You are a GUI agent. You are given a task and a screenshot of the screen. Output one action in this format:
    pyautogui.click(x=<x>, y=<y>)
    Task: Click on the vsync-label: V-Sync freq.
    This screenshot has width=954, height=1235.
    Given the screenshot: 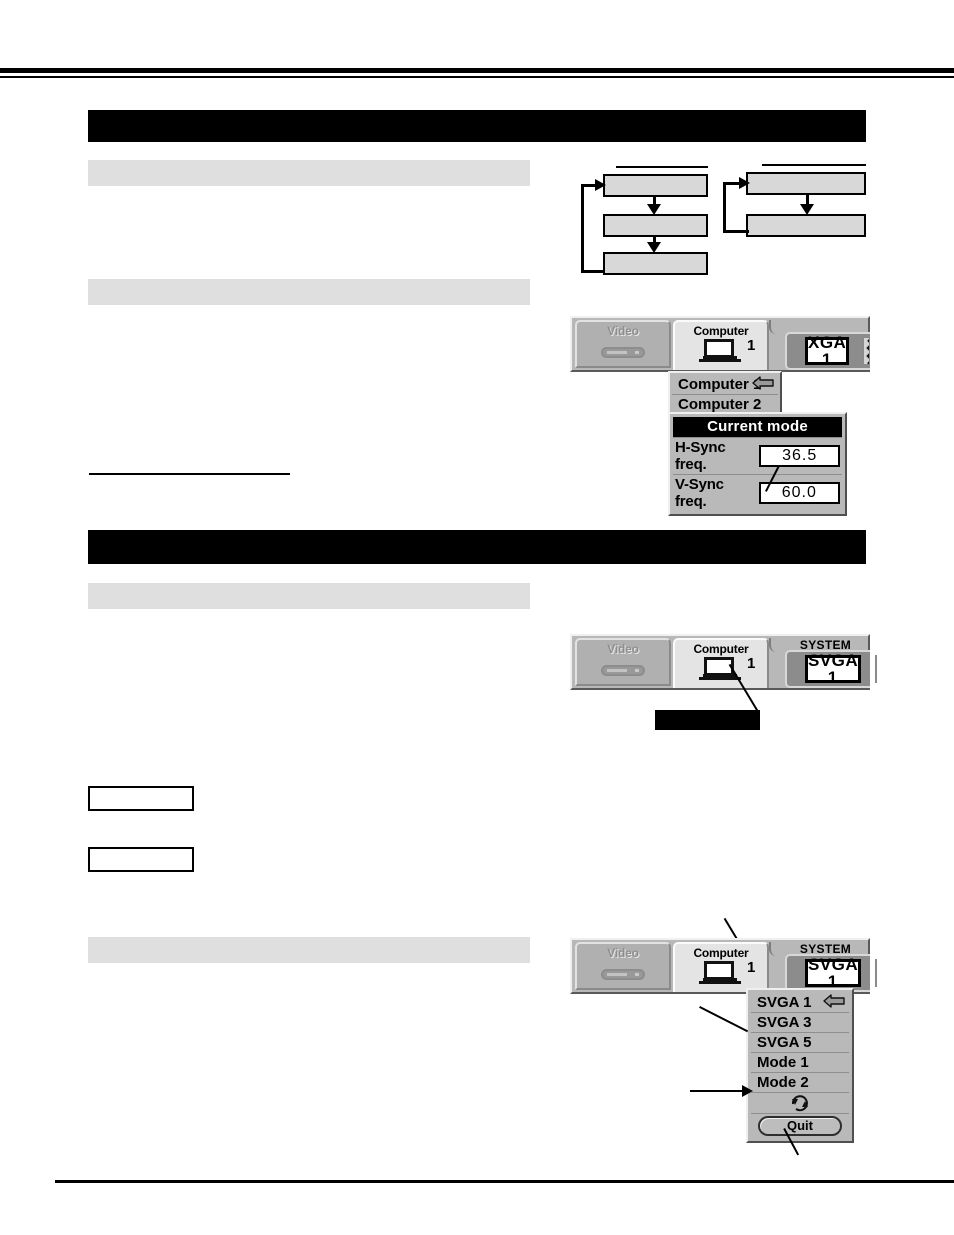 What is the action you would take?
    pyautogui.click(x=699, y=493)
    